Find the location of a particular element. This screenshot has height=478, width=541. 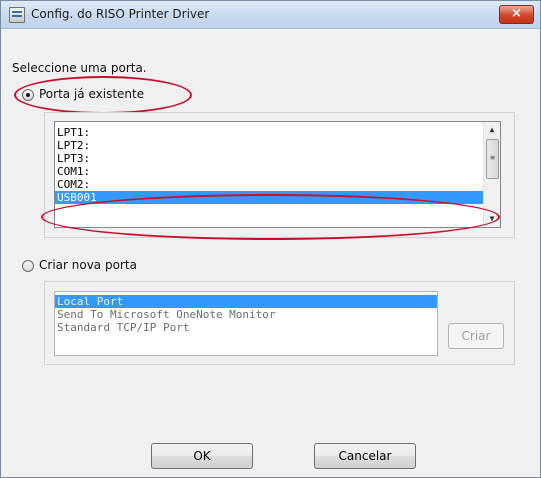

list-scrollbar: ▲ ≡ ▼ is located at coordinates (491, 174).